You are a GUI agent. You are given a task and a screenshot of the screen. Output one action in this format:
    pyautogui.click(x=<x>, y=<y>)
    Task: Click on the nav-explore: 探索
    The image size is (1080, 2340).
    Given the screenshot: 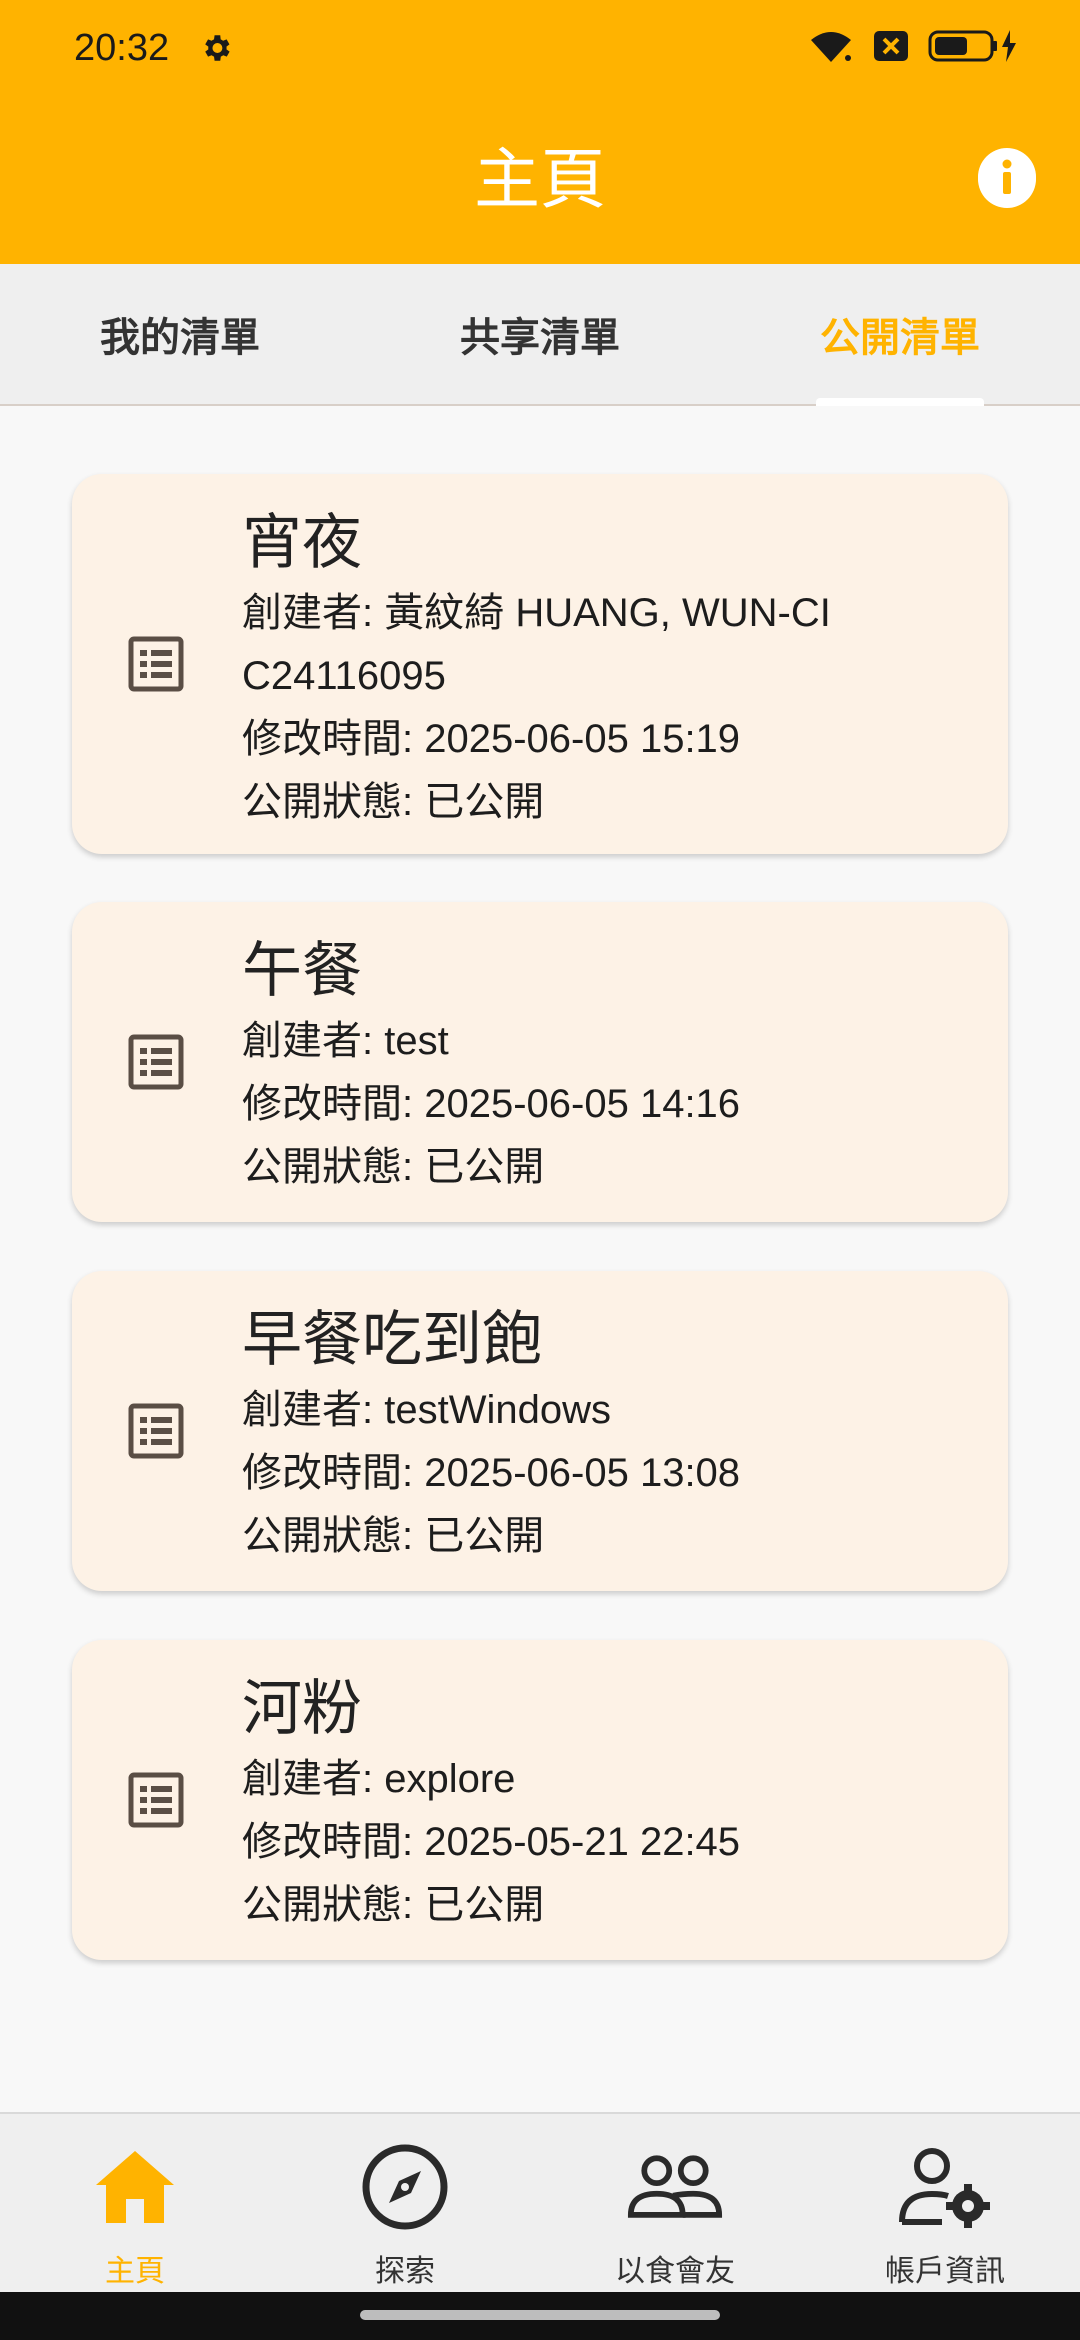 What is the action you would take?
    pyautogui.click(x=405, y=2203)
    